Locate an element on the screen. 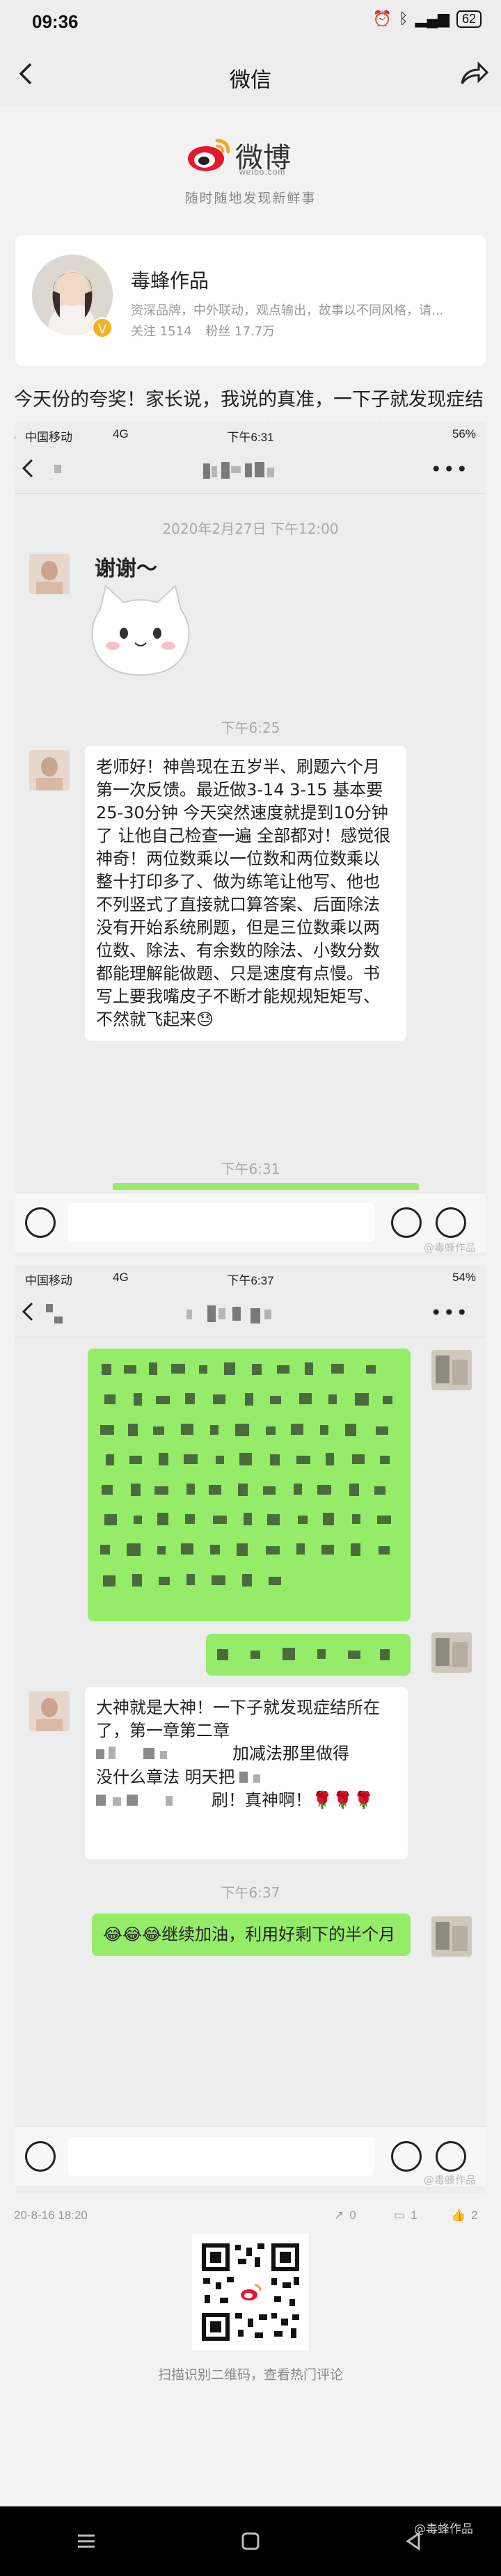 The width and height of the screenshot is (501, 2576). page-title: 微信 is located at coordinates (250, 80).